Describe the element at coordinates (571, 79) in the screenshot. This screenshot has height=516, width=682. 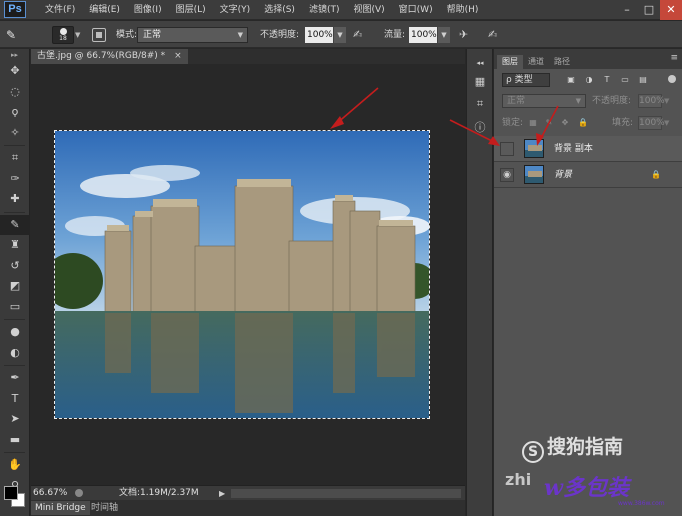
I see `pixel-filter-icon: ▣` at that location.